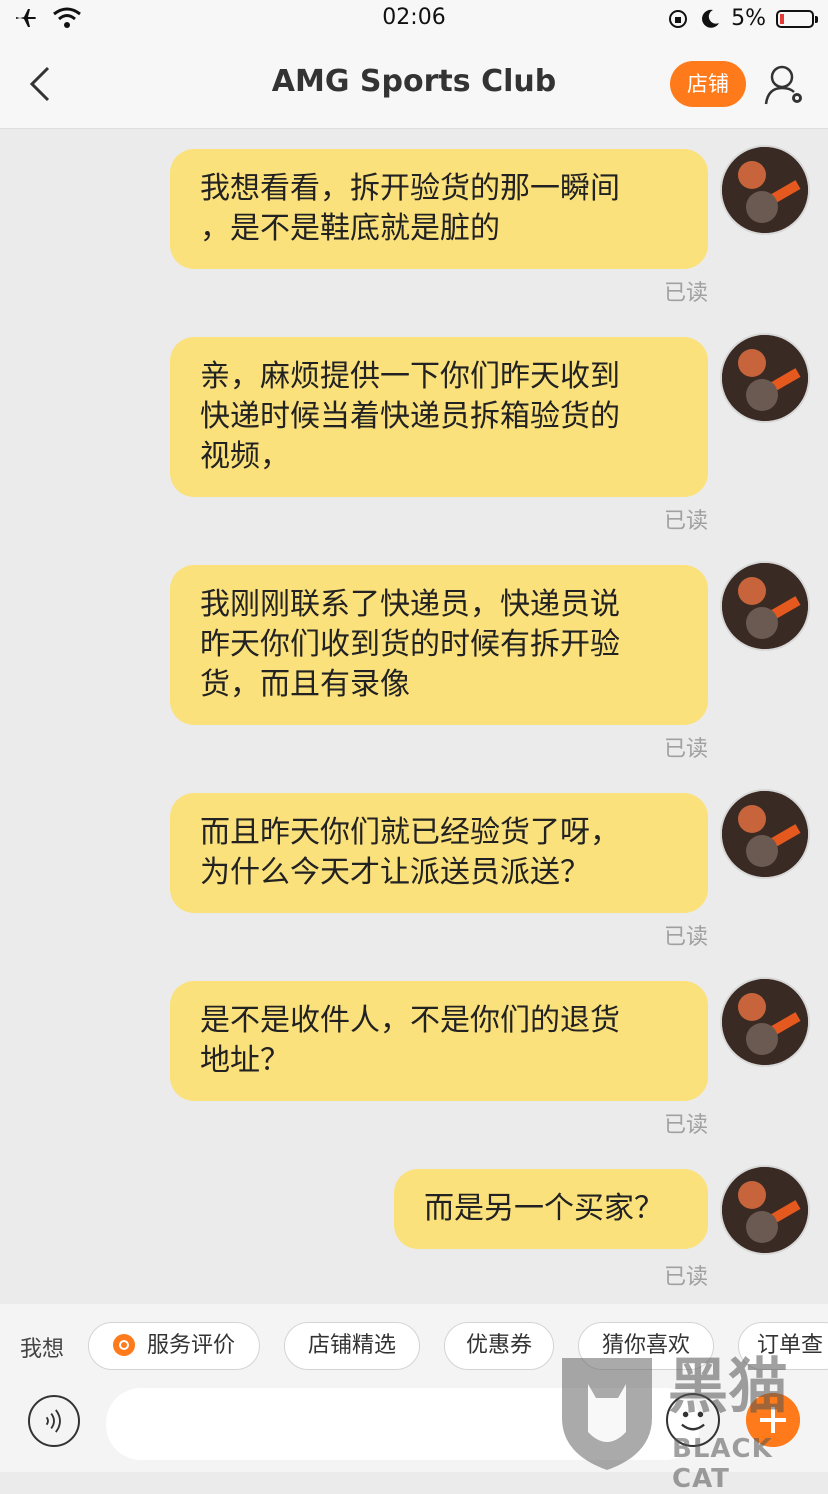 The width and height of the screenshot is (828, 1494). What do you see at coordinates (439, 209) in the screenshot?
I see `message-bubble: 我想看看，拆开验货的那一瞬间 ，是不是鞋底就是脏的` at bounding box center [439, 209].